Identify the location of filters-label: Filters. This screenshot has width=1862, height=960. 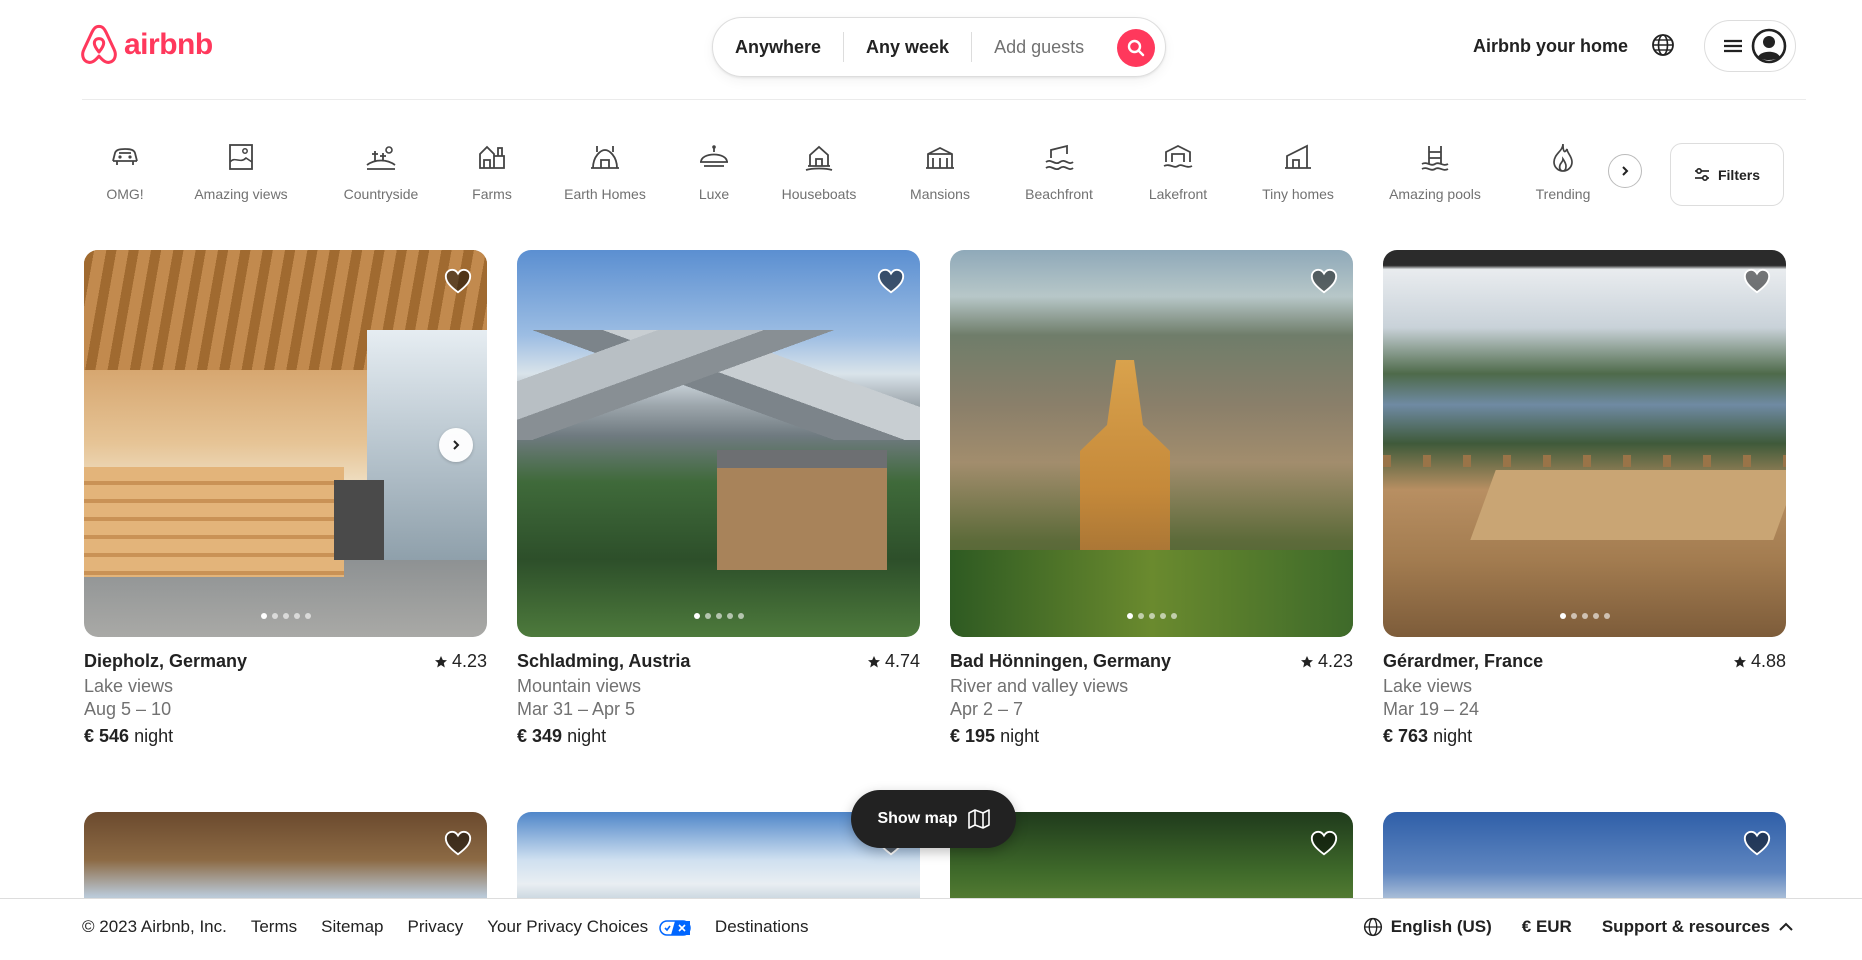
(1738, 174).